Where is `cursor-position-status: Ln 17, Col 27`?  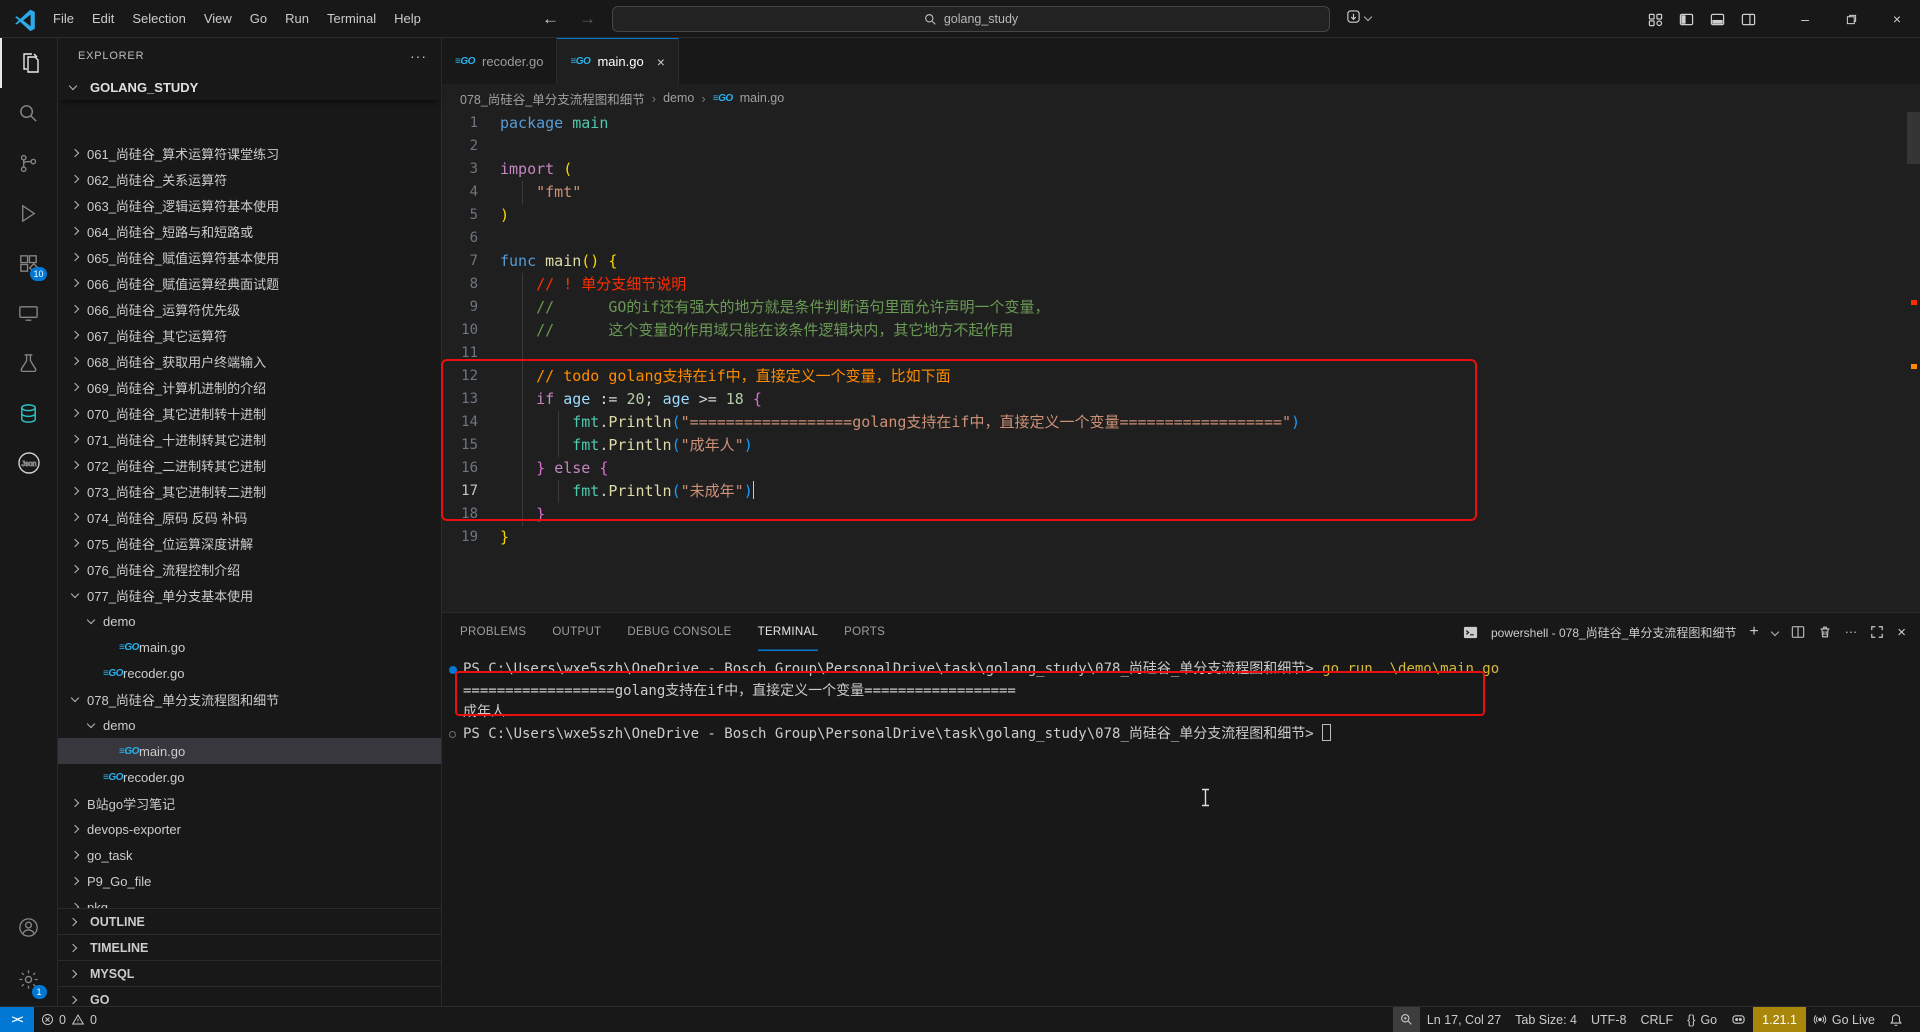
cursor-position-status: Ln 17, Col 27 is located at coordinates (1464, 1019).